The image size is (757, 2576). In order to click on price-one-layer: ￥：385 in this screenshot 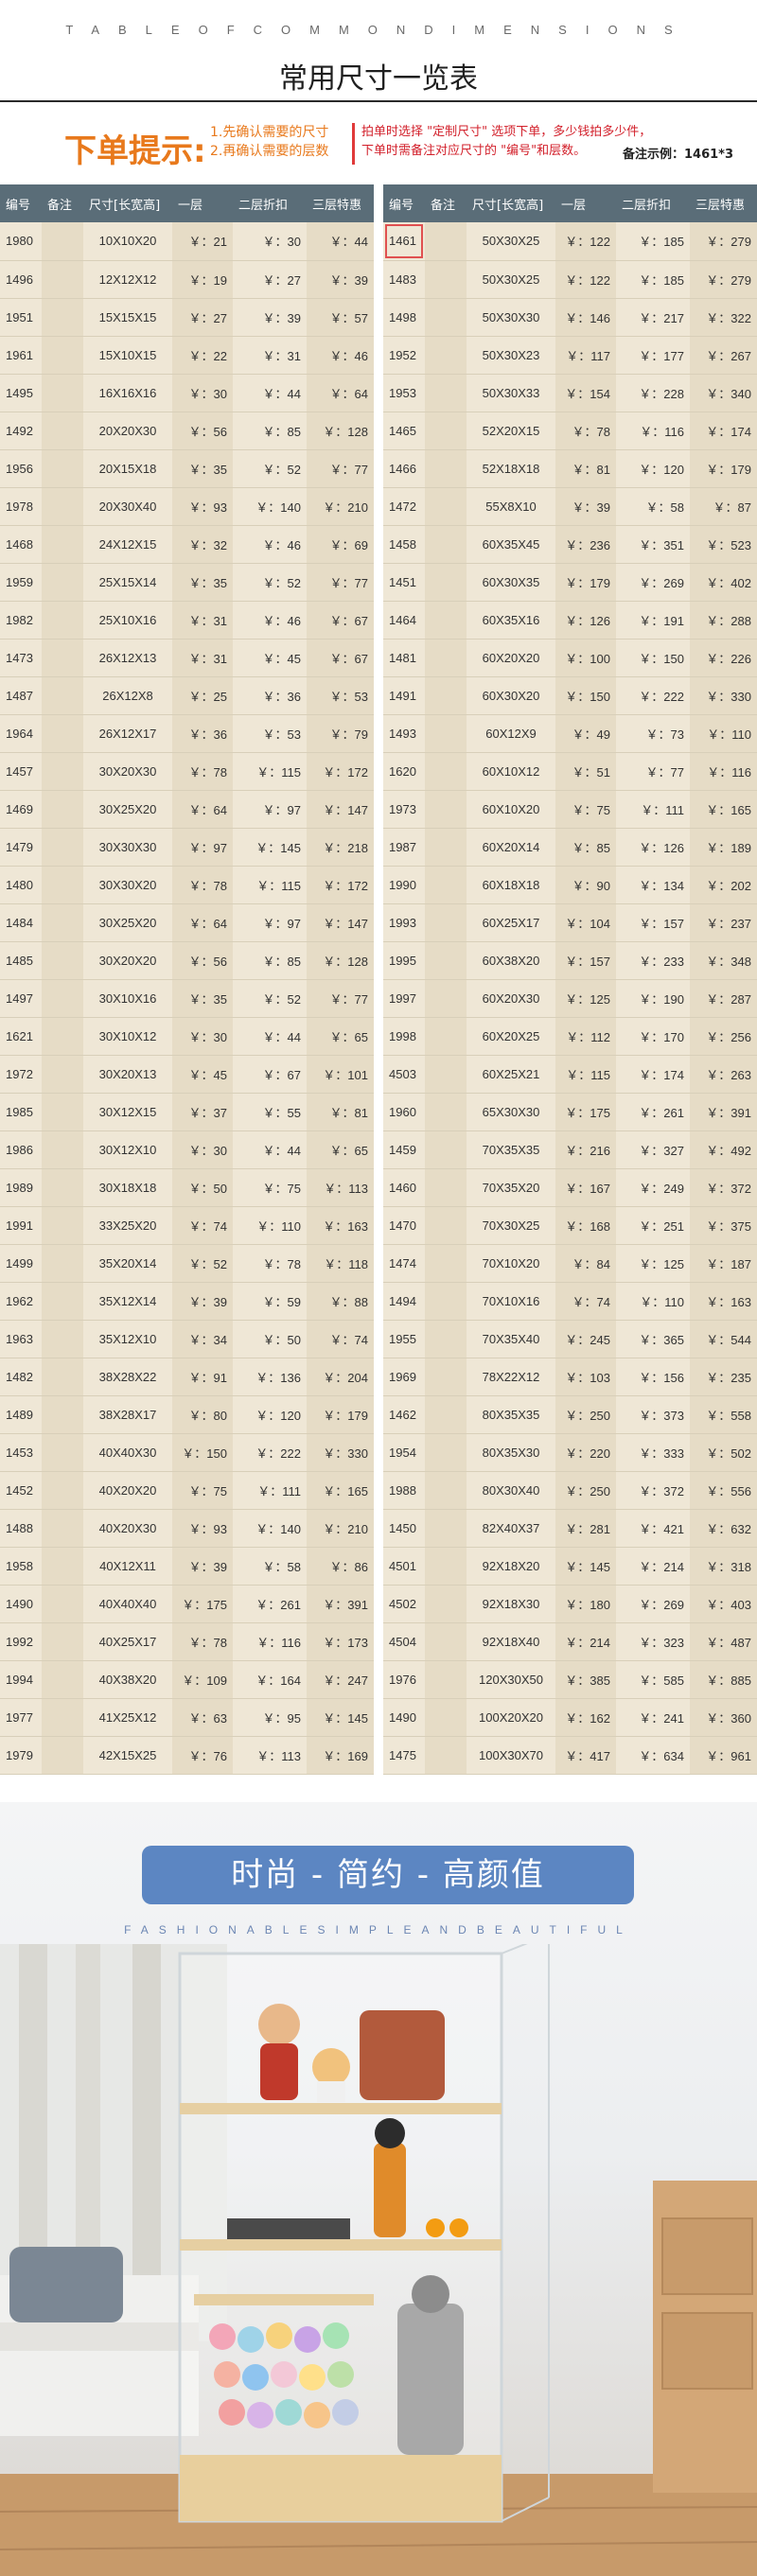, I will do `click(586, 1680)`.